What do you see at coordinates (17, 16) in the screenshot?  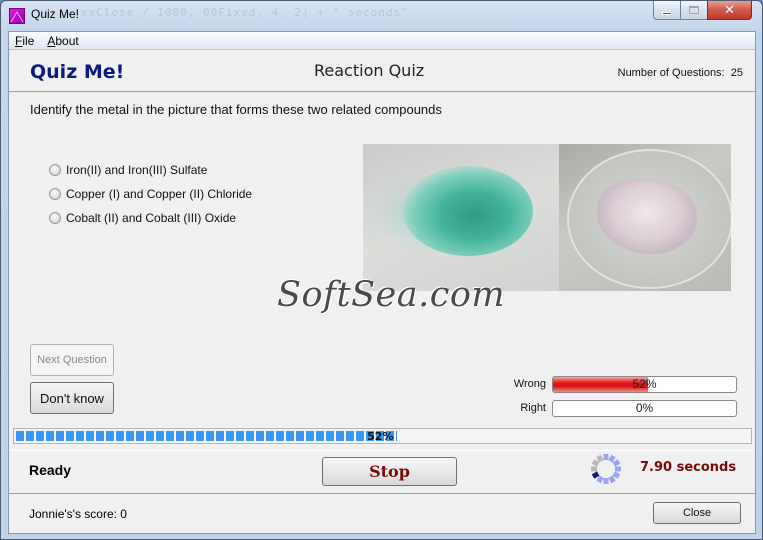 I see `app-icon` at bounding box center [17, 16].